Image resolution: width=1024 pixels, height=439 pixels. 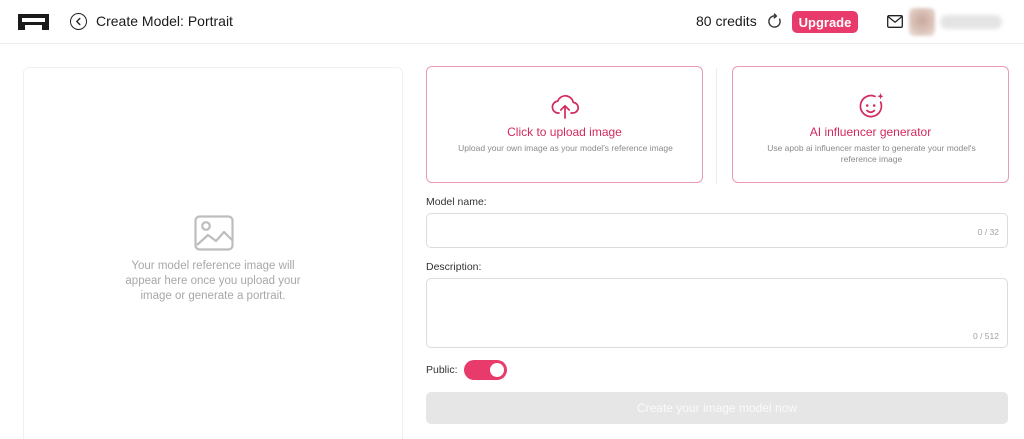 I want to click on avatar, so click(x=922, y=22).